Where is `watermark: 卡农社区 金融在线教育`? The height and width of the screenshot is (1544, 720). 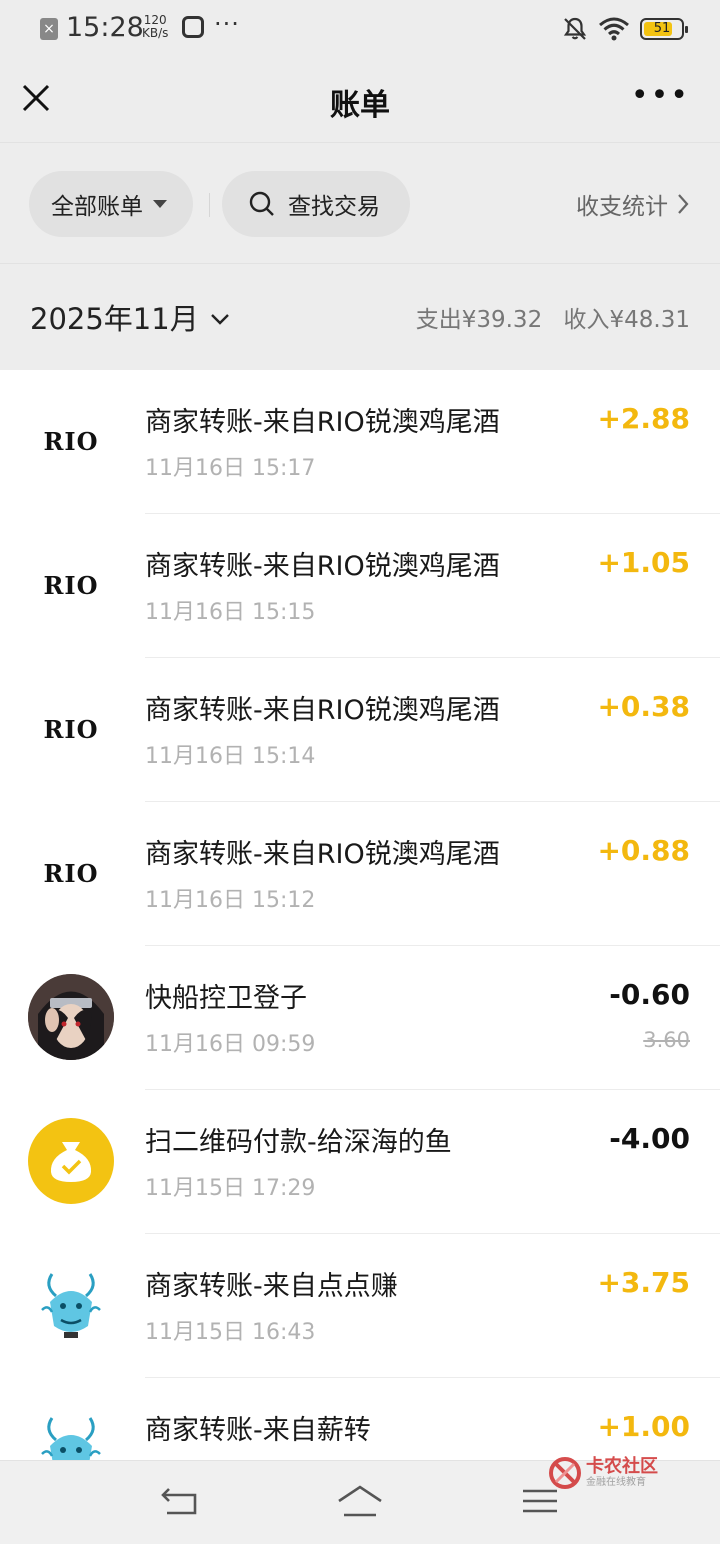 watermark: 卡农社区 金融在线教育 is located at coordinates (603, 1473).